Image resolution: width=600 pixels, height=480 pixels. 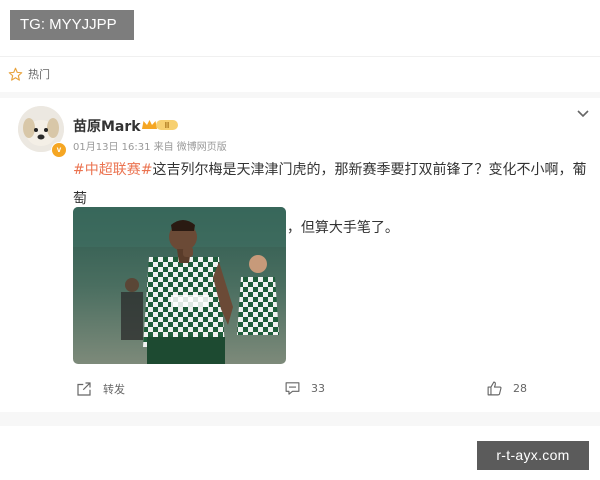 I want to click on comment-icon, so click(x=292, y=388).